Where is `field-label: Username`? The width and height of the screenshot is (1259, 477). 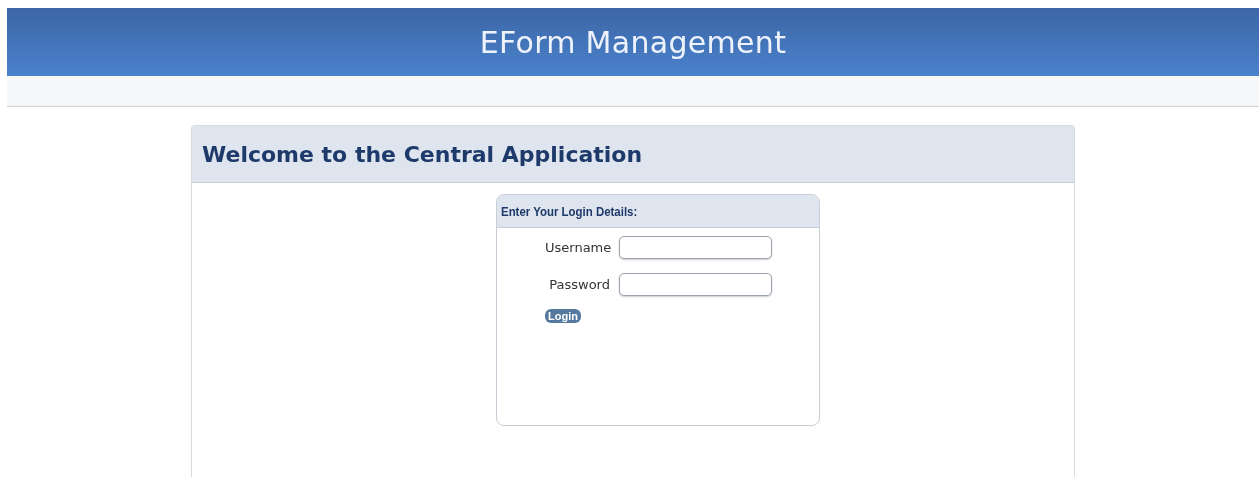 field-label: Username is located at coordinates (577, 247).